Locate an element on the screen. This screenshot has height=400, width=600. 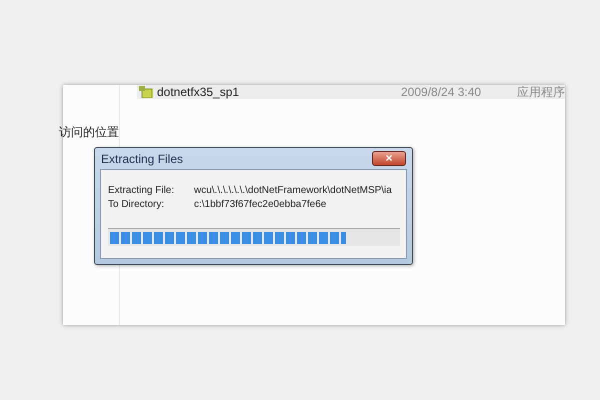
dialog-title: Extracting Files is located at coordinates (142, 159).